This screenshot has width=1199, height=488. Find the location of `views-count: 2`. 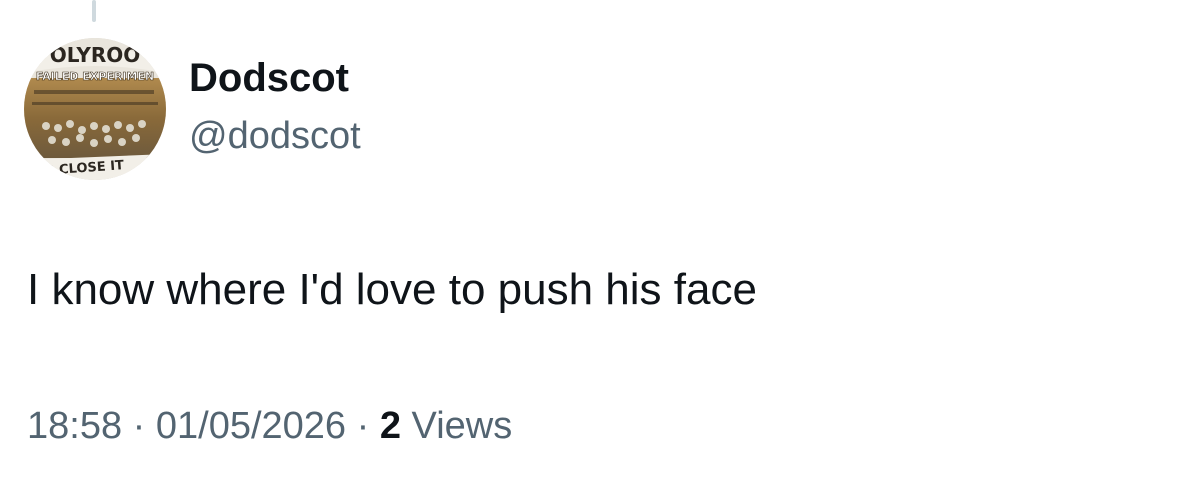

views-count: 2 is located at coordinates (390, 426).